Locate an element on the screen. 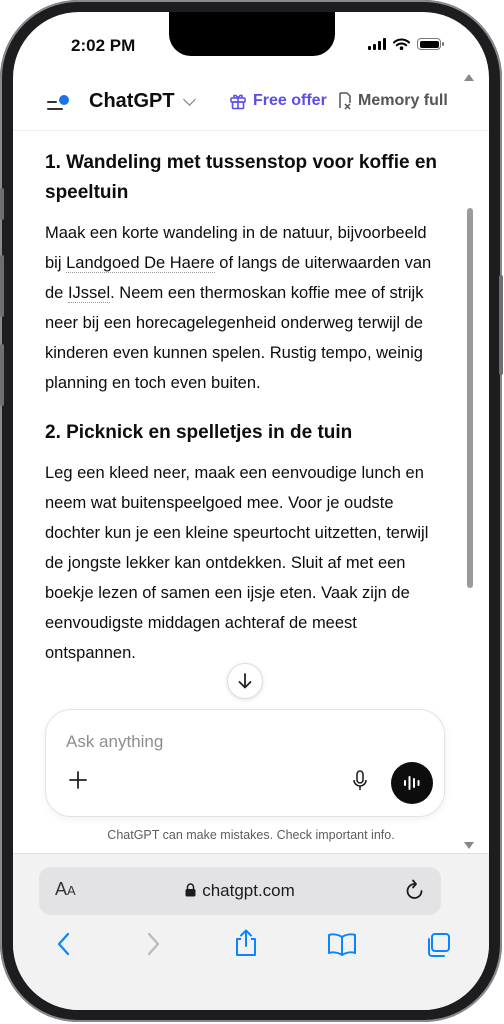  mic-icon is located at coordinates (360, 781).